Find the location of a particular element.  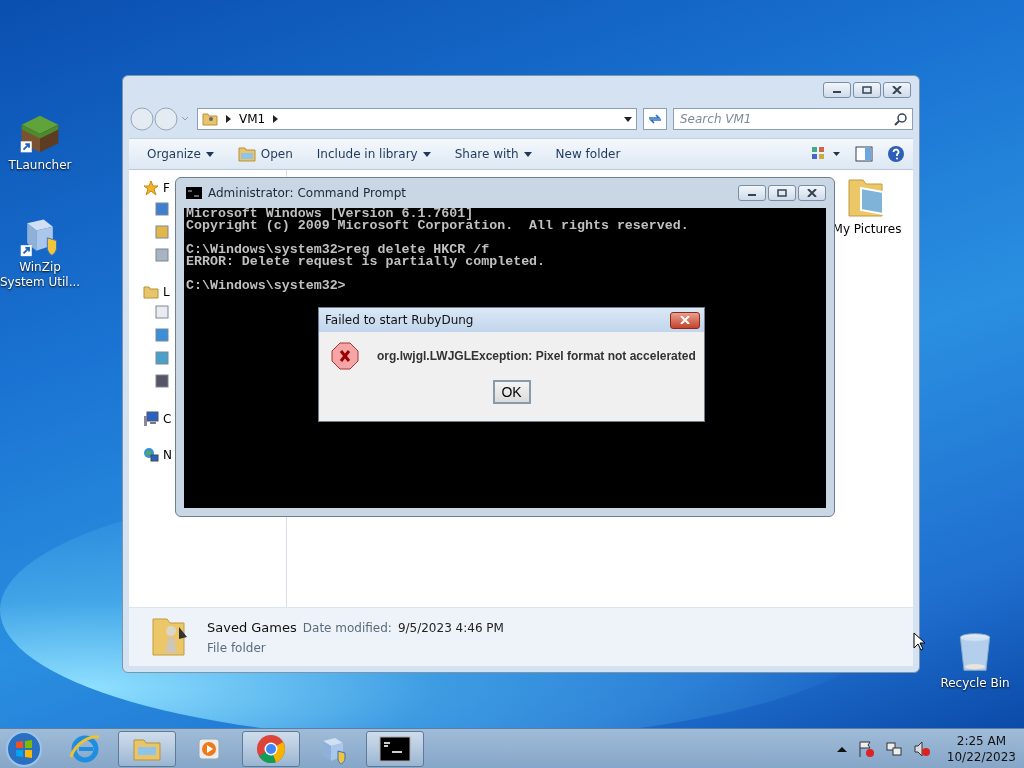

address-bar: VM1 is located at coordinates (417, 119).